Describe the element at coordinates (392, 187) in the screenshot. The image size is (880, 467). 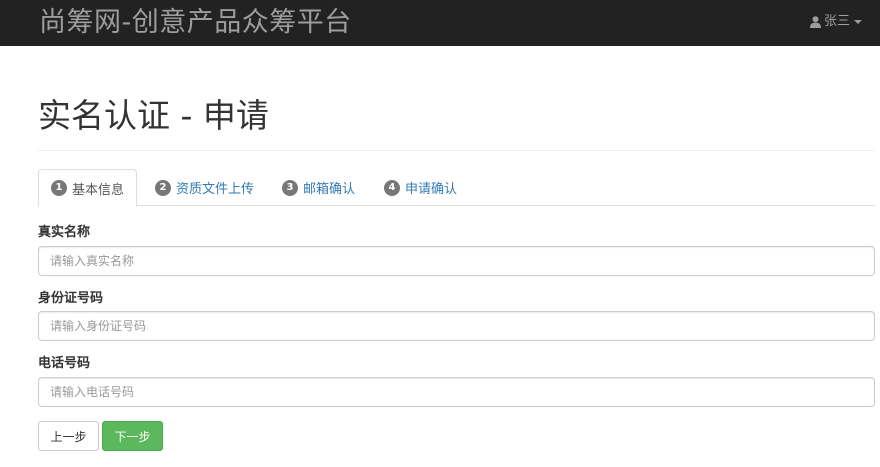
I see `step-badge: 4` at that location.